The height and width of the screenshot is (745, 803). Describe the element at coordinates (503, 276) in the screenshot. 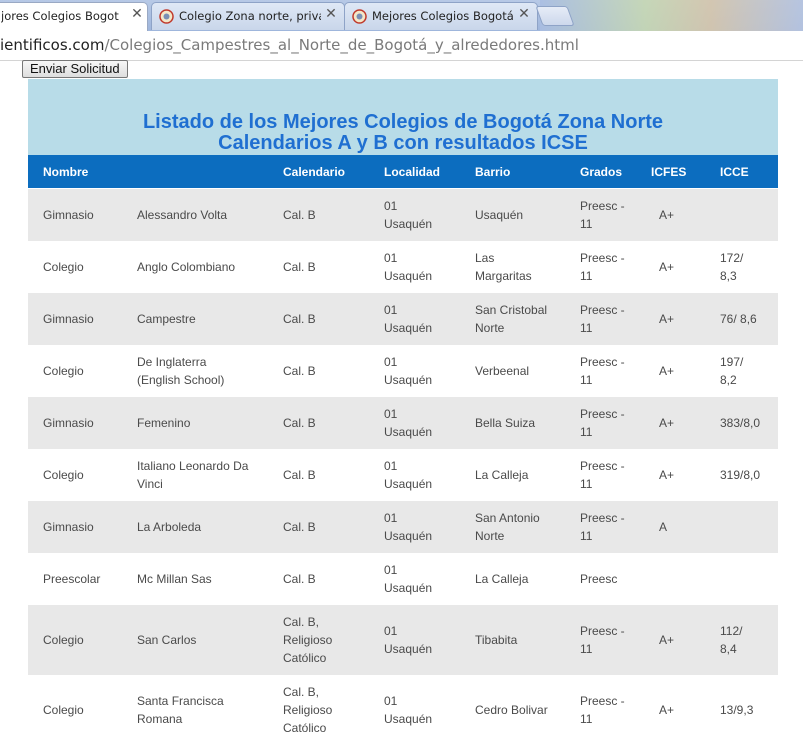

I see `cell-line: Margaritas` at that location.